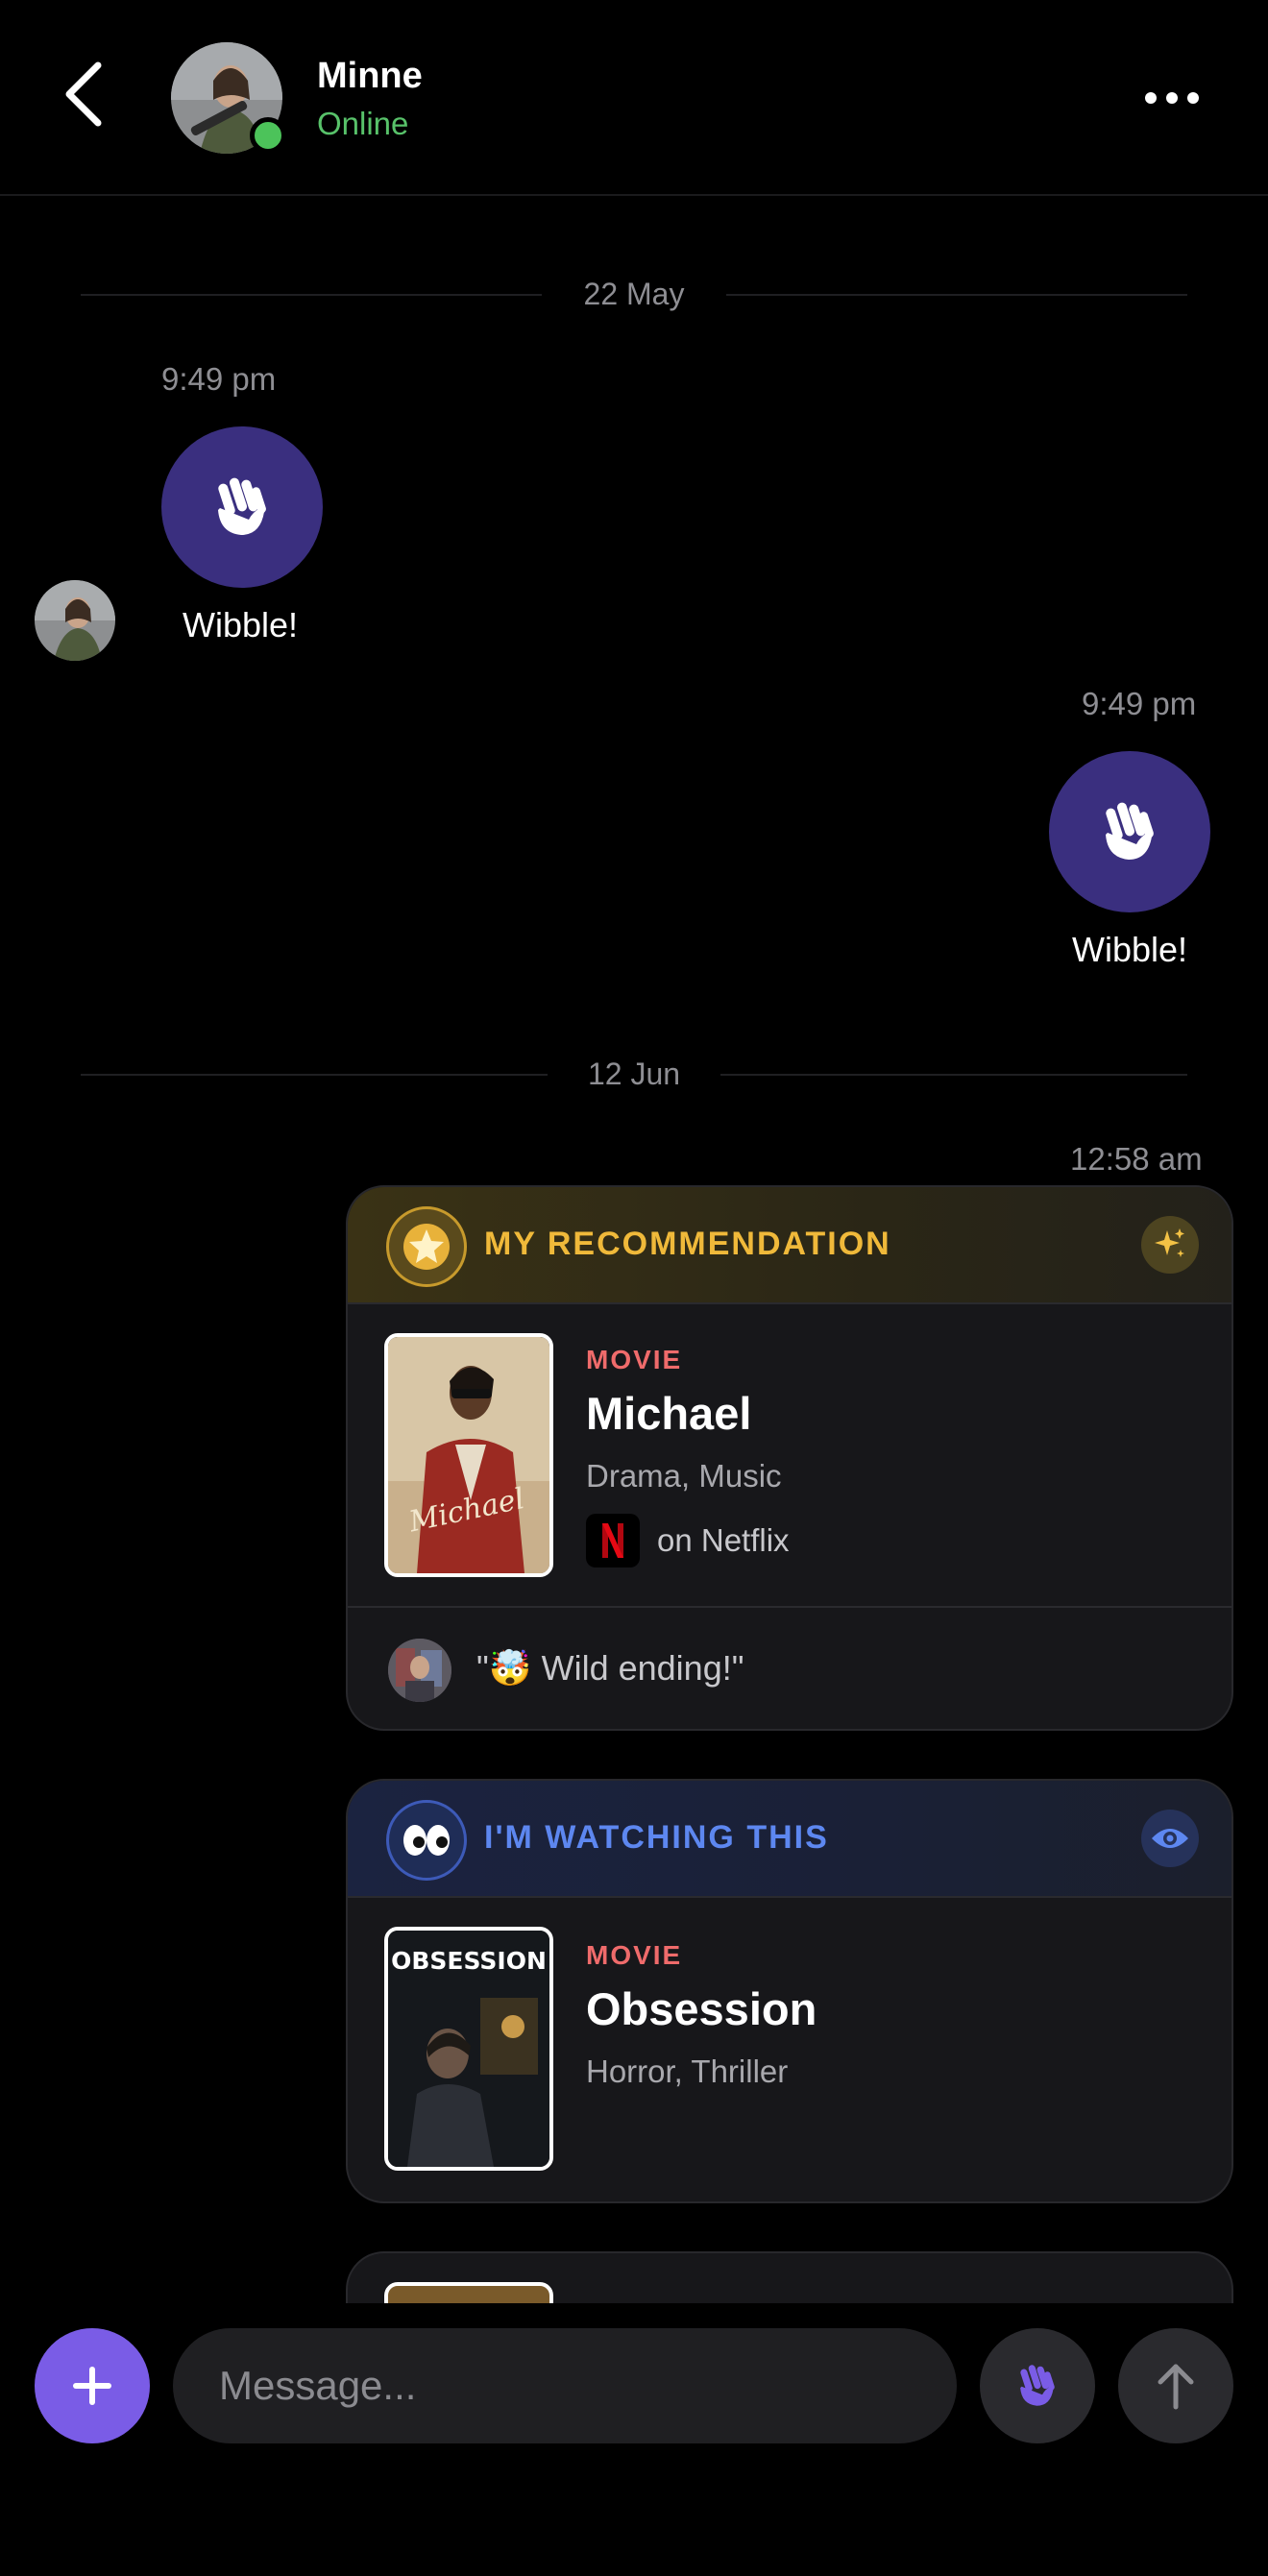  I want to click on comment-text: "🤯 Wild ending!", so click(610, 1668).